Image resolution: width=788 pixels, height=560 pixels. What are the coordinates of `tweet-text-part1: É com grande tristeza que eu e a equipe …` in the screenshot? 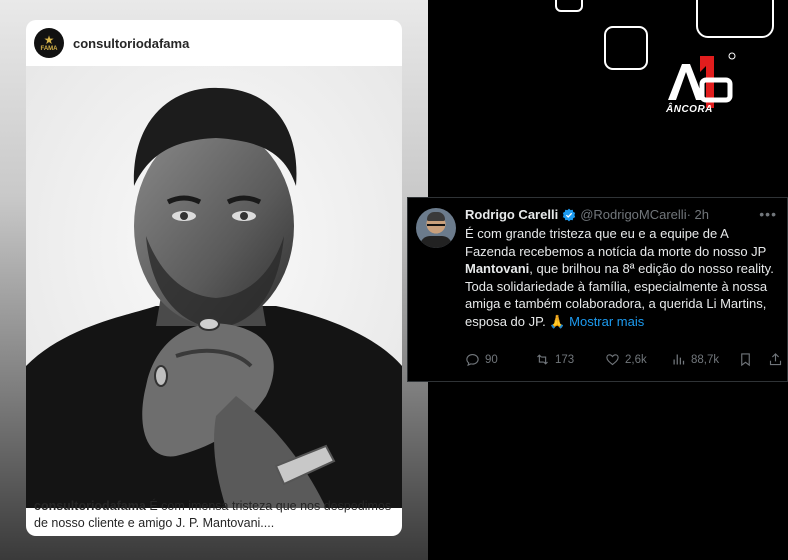 It's located at (616, 242).